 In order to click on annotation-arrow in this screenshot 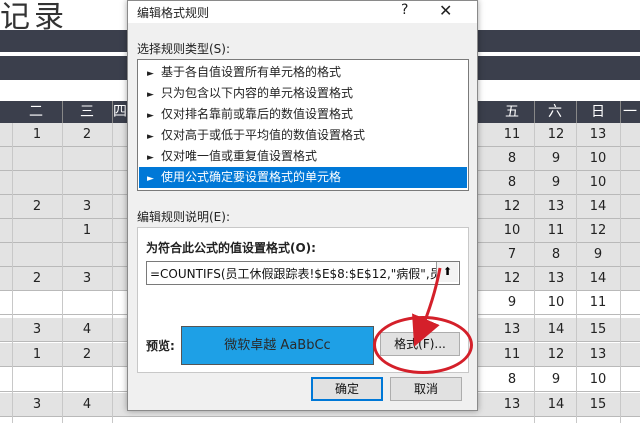, I will do `click(427, 307)`.